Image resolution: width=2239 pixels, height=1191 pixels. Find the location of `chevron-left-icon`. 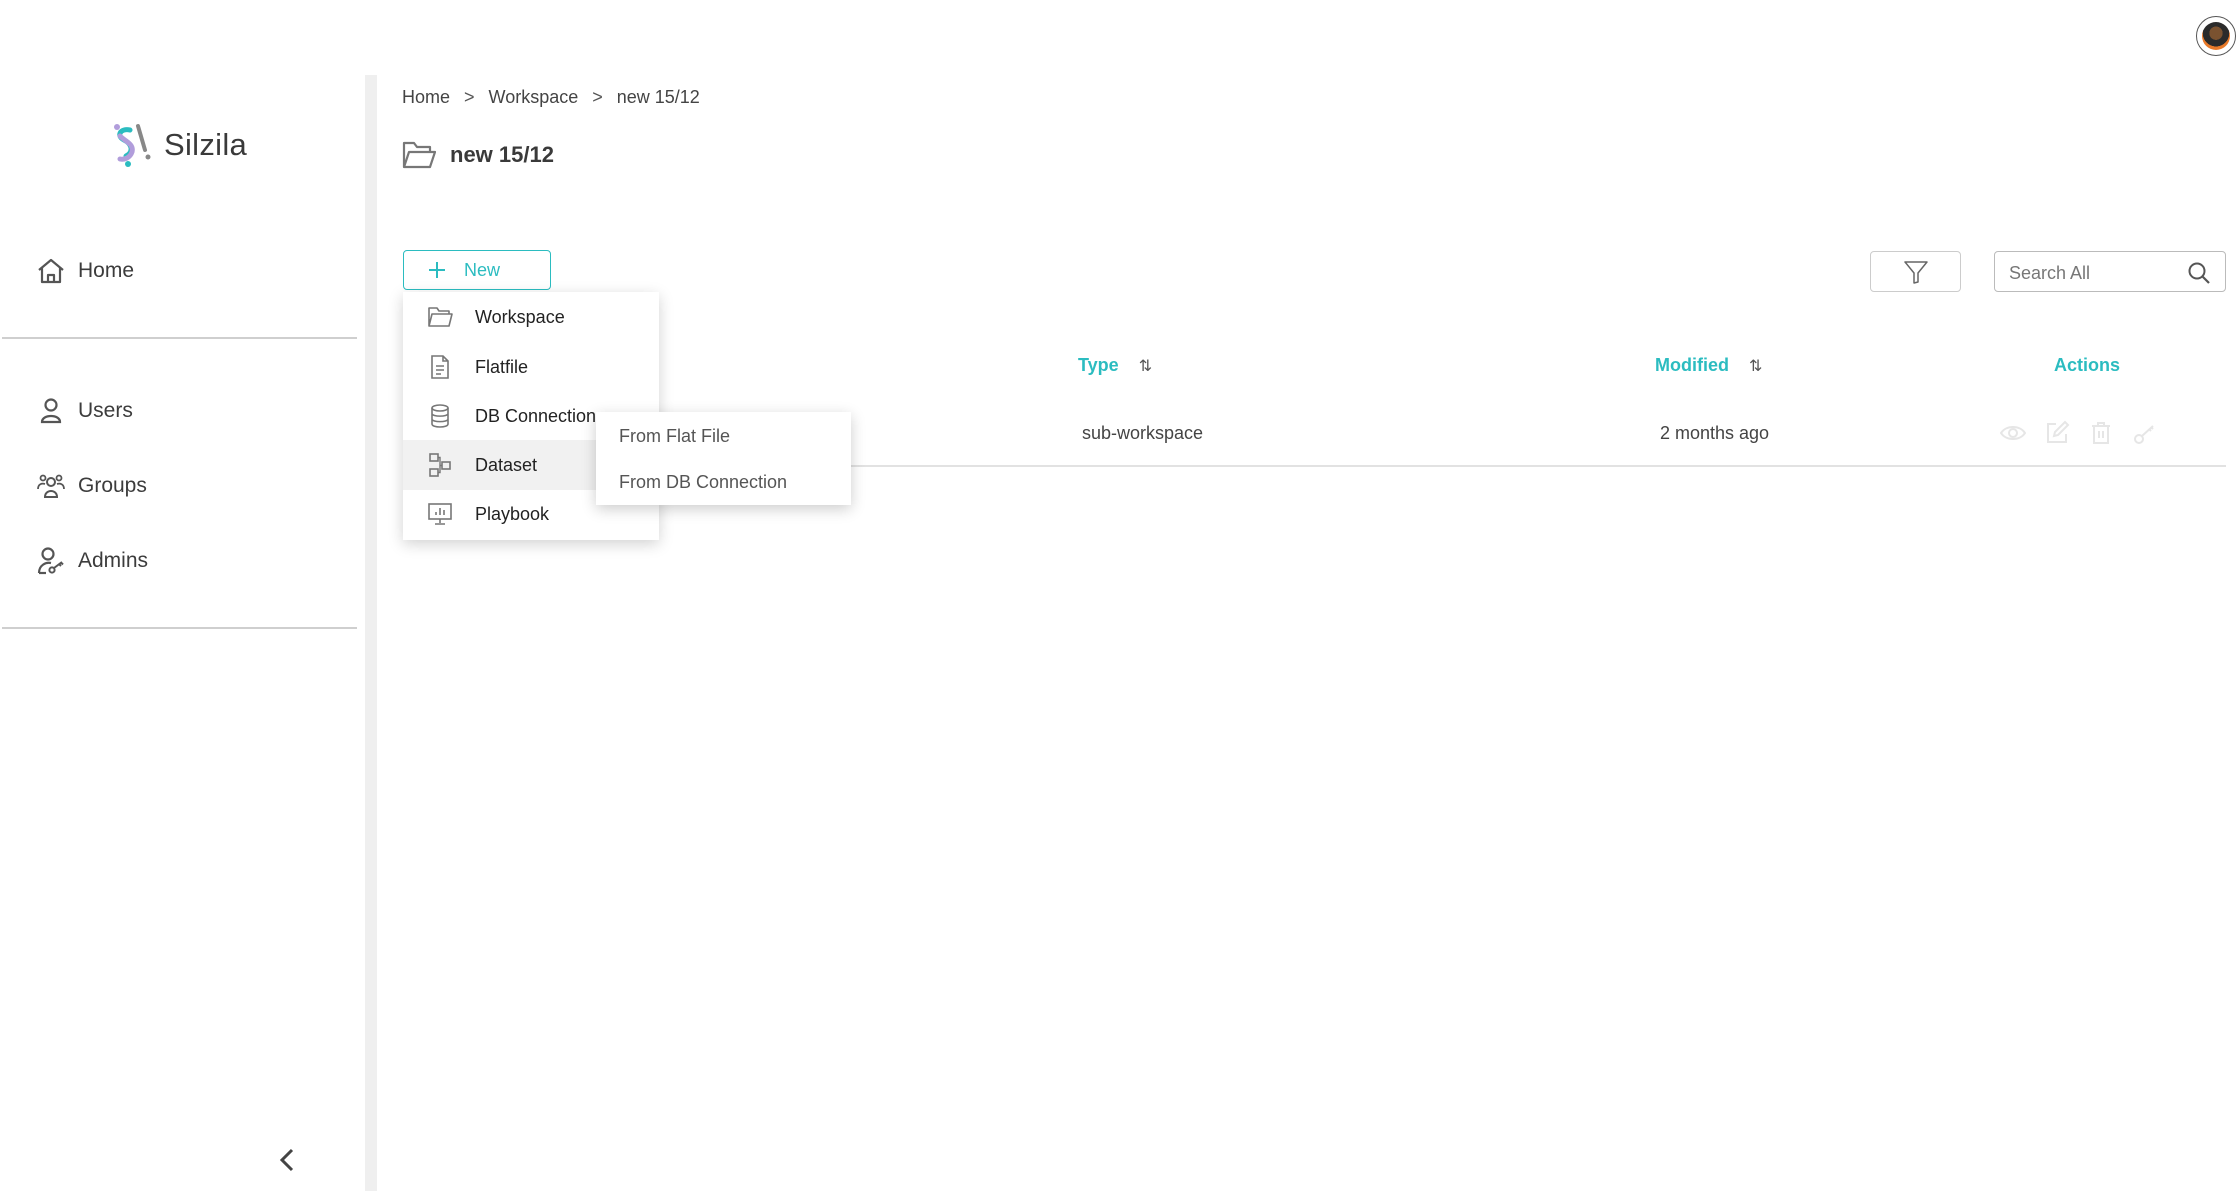

chevron-left-icon is located at coordinates (288, 1160).